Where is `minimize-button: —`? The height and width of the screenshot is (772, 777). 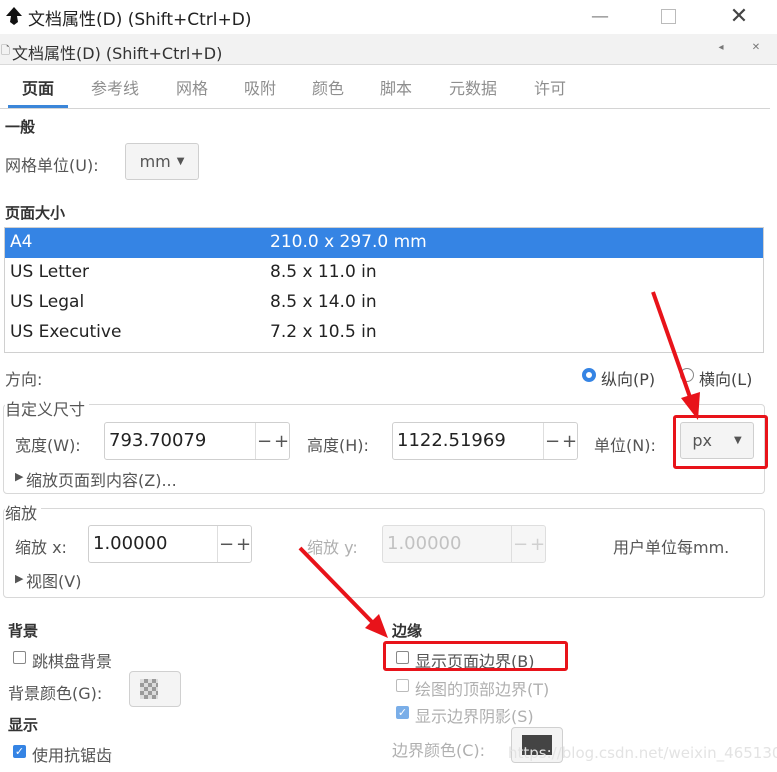
minimize-button: — is located at coordinates (600, 16).